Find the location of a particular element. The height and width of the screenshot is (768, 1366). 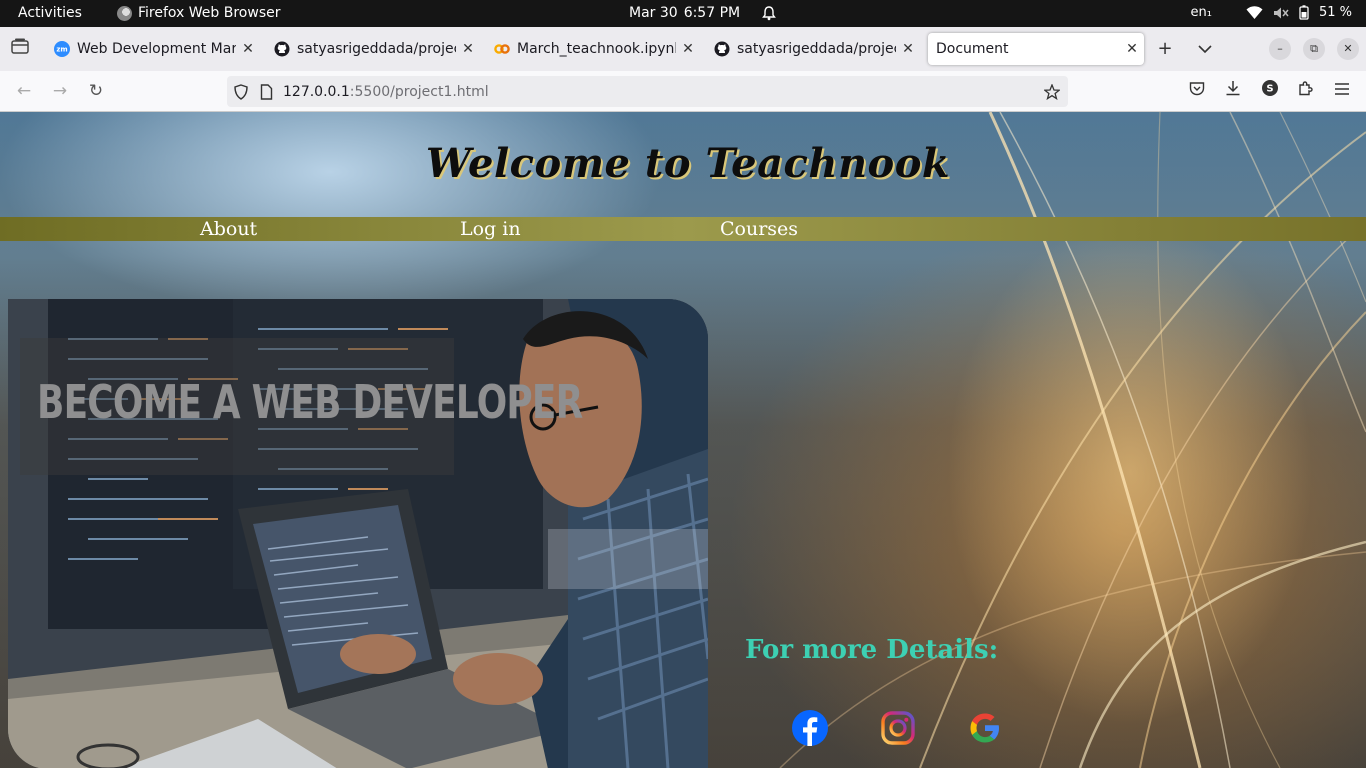

page-title: Welcome to Teachnook is located at coordinates (688, 163).